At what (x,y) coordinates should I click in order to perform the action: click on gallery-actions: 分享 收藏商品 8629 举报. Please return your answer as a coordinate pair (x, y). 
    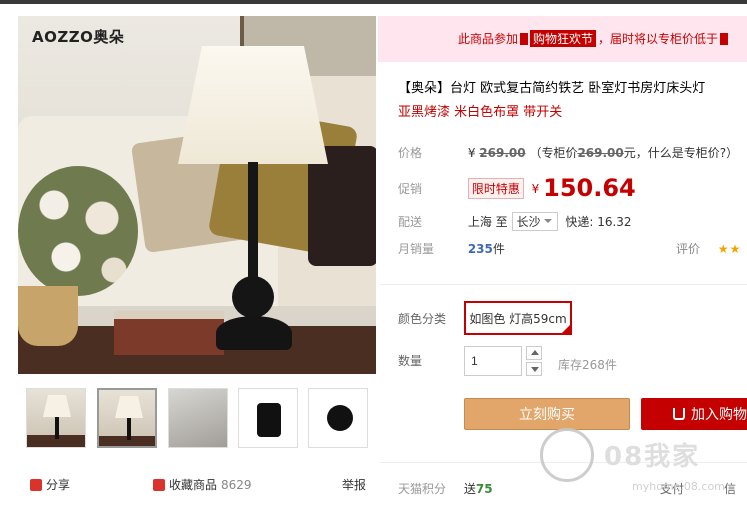
    Looking at the image, I should click on (203, 485).